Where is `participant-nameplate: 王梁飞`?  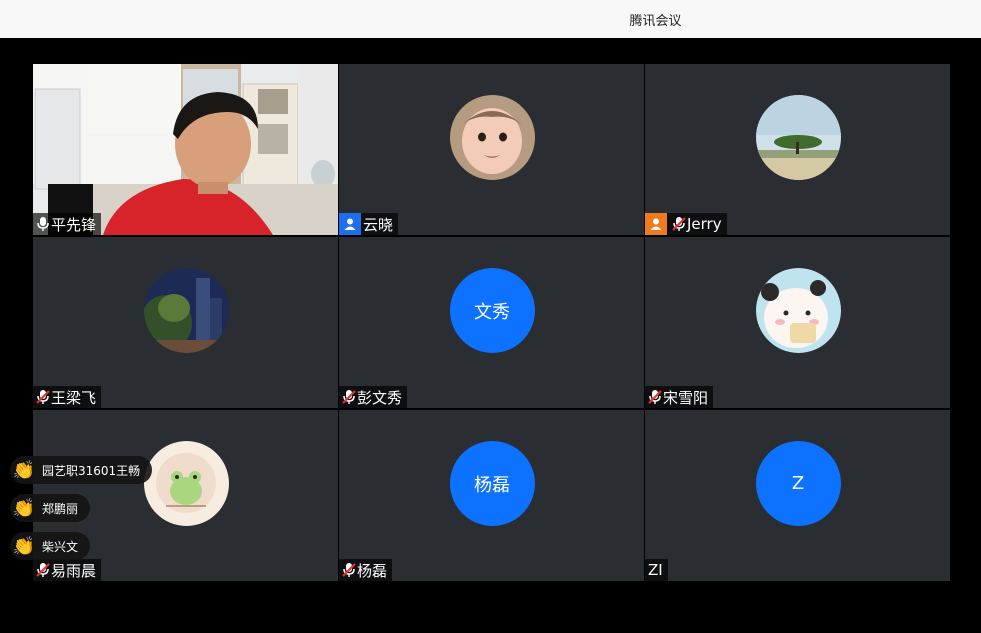 participant-nameplate: 王梁飞 is located at coordinates (67, 397).